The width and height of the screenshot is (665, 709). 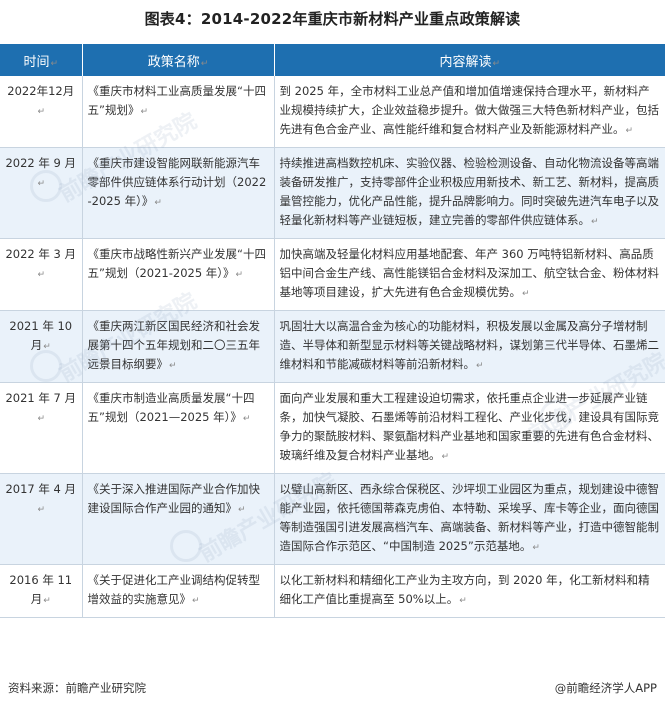 What do you see at coordinates (41, 60) in the screenshot?
I see `column-header-time: 时间↵` at bounding box center [41, 60].